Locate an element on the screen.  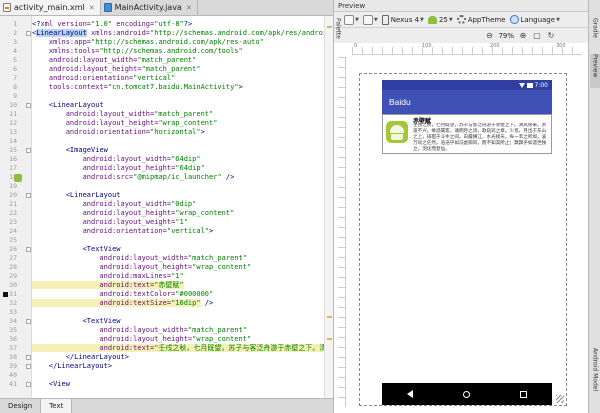
code-token: "1" is located at coordinates (177, 276).